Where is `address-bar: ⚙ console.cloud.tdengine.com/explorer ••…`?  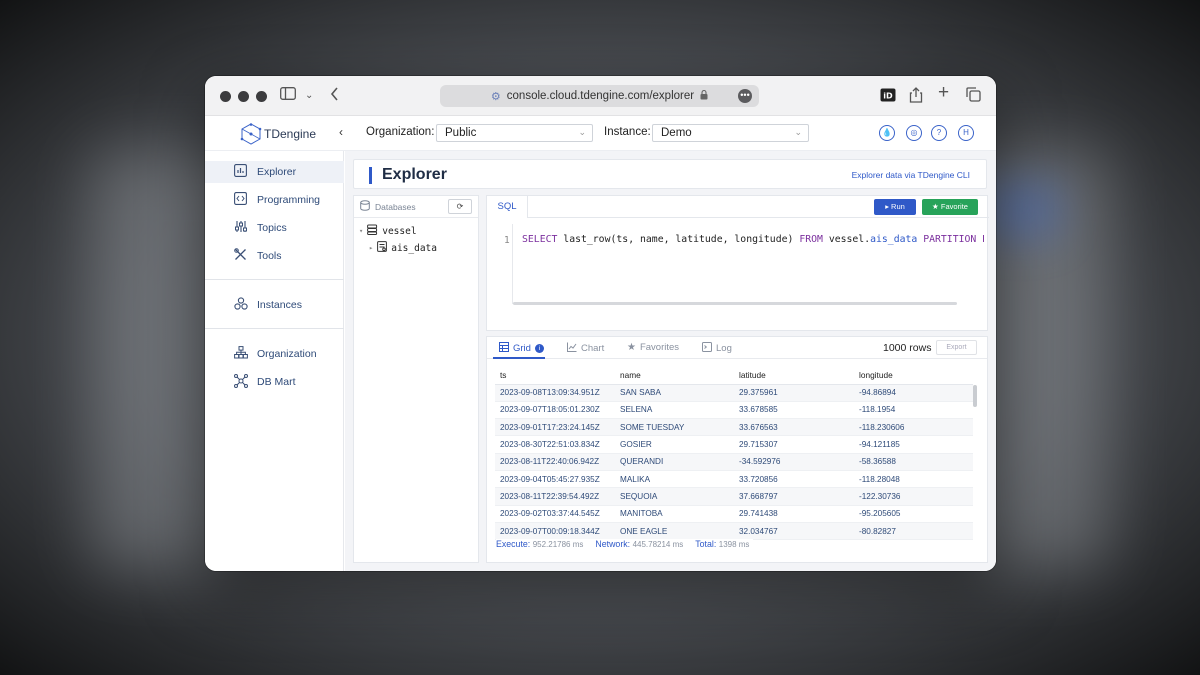
address-bar: ⚙ console.cloud.tdengine.com/explorer ••… is located at coordinates (599, 96).